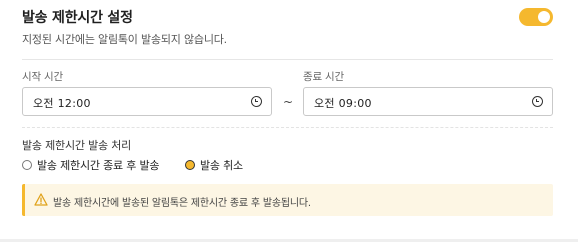 The width and height of the screenshot is (578, 242). Describe the element at coordinates (544, 17) in the screenshot. I see `toggle-knob` at that location.